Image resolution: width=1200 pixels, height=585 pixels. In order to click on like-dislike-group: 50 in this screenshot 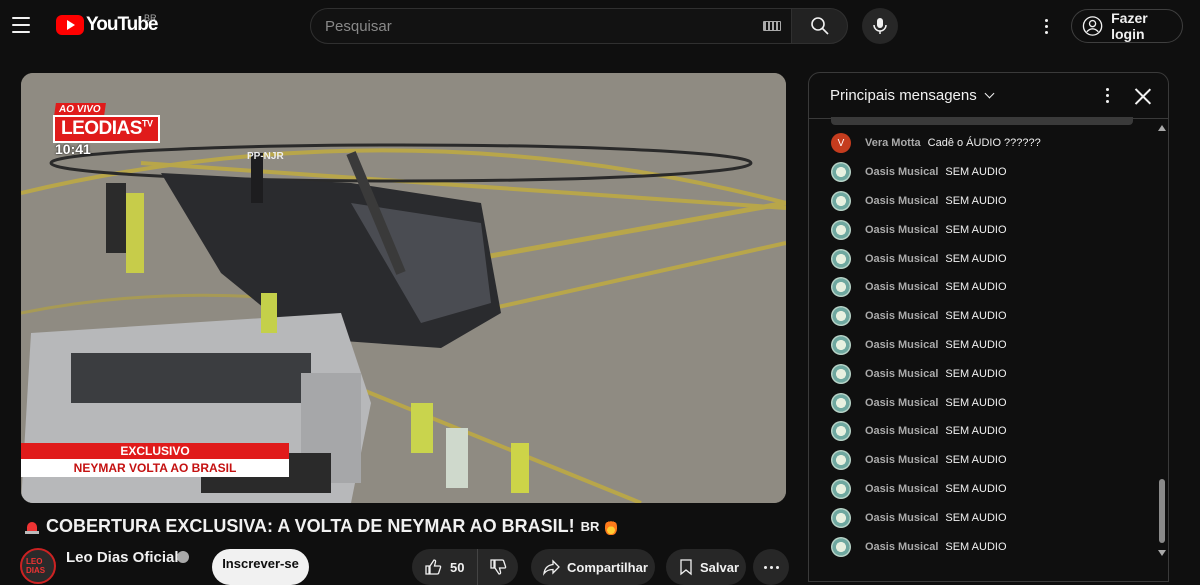, I will do `click(465, 567)`.